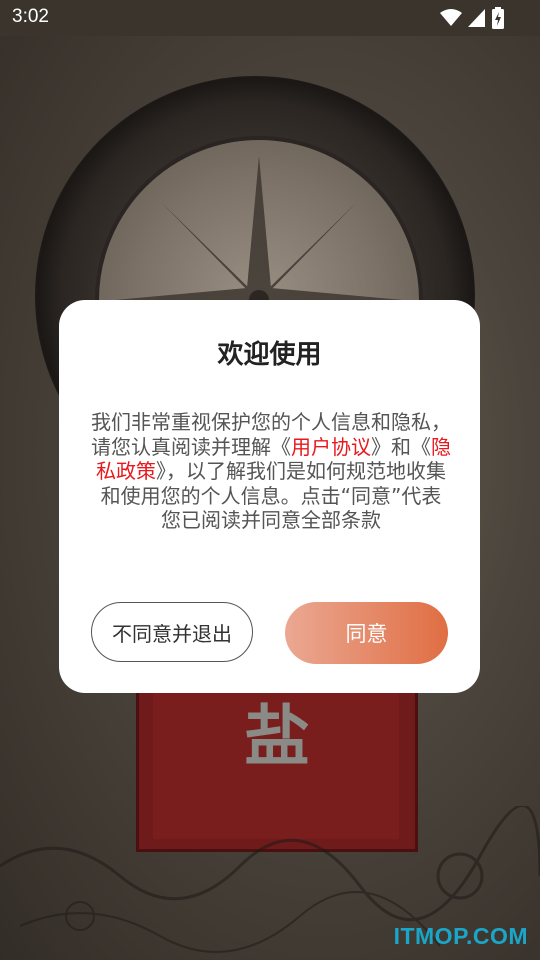 The image size is (540, 960). Describe the element at coordinates (269, 355) in the screenshot. I see `dialog-title: 欢迎使用` at that location.